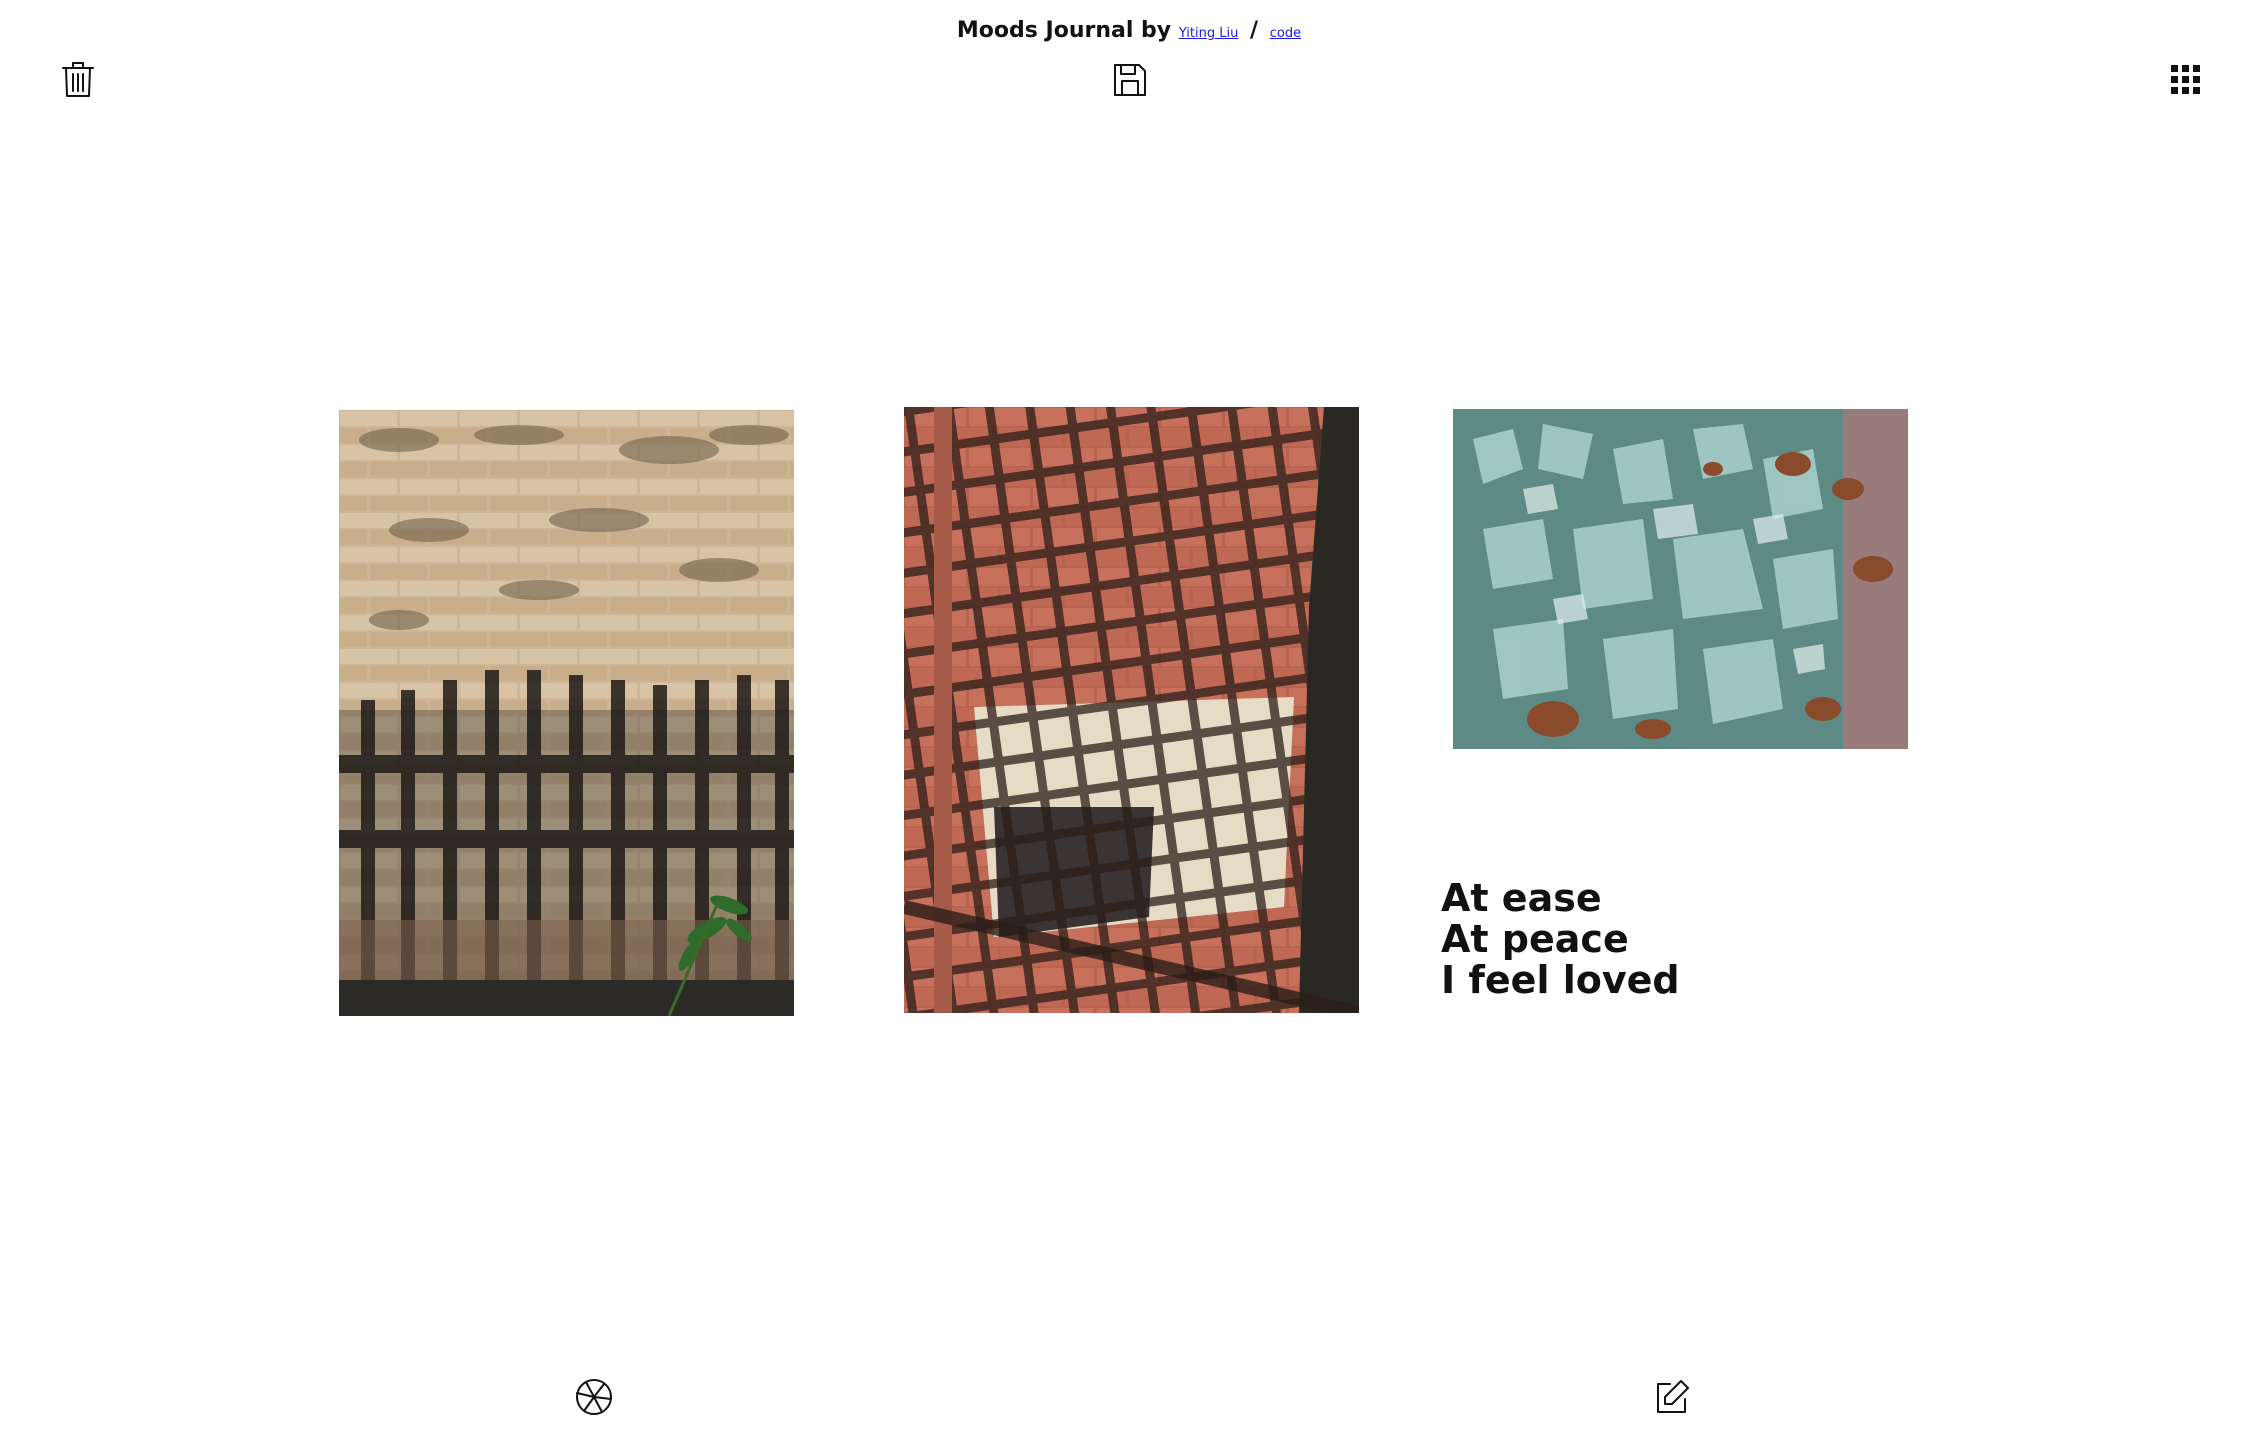  I want to click on brick-grid-image, so click(1131, 710).